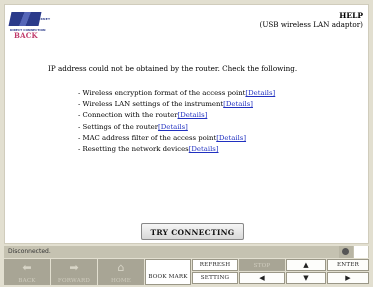  Describe the element at coordinates (262, 265) in the screenshot. I see `stop-button: STOP` at that location.